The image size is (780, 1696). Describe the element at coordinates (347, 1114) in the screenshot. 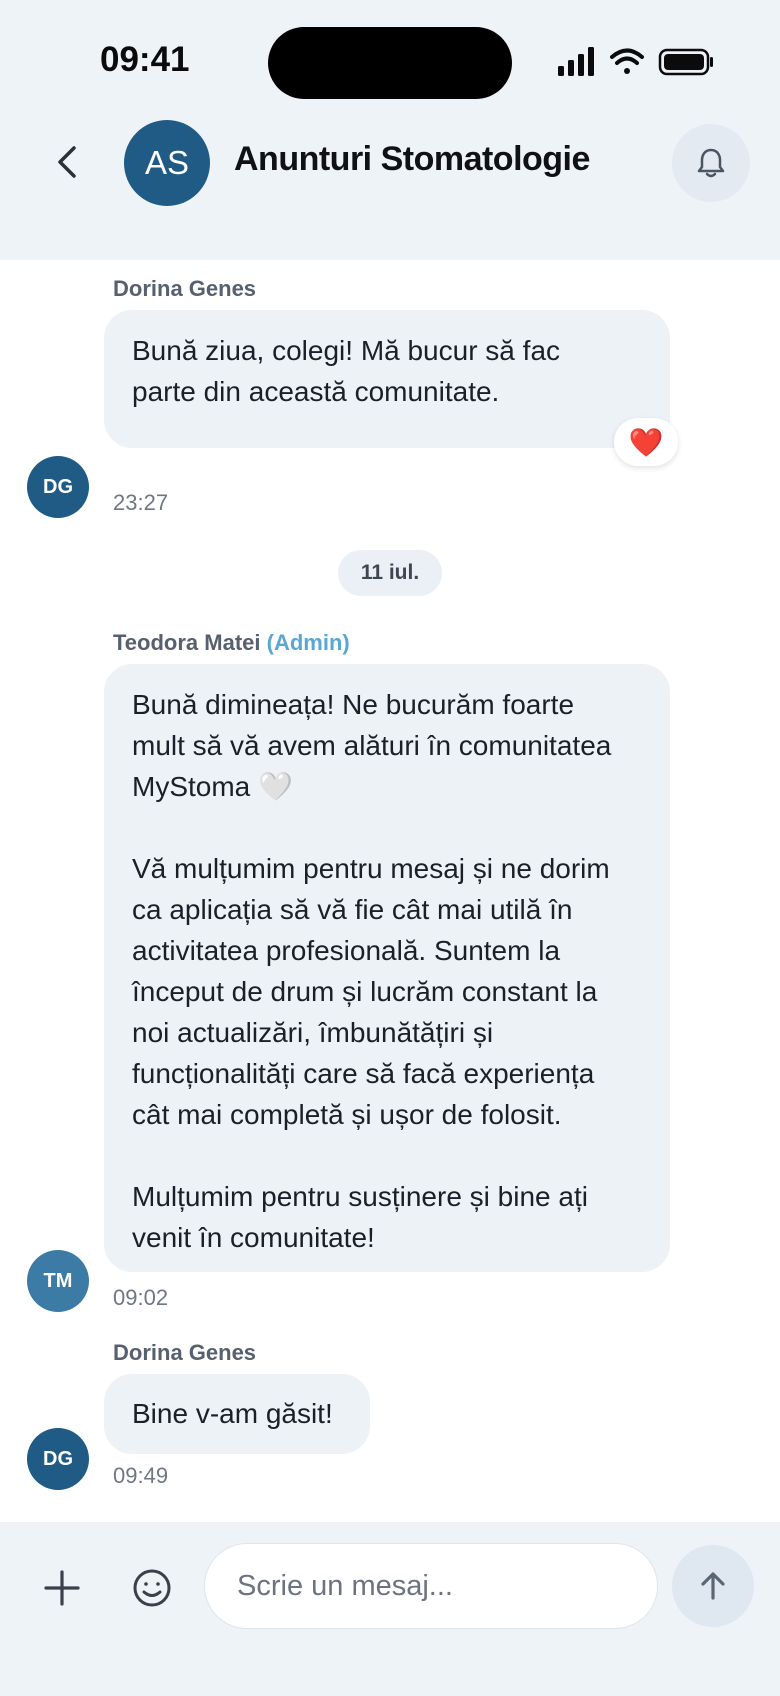

I see `message-line: cât mai completă și ușor de folosit.` at that location.